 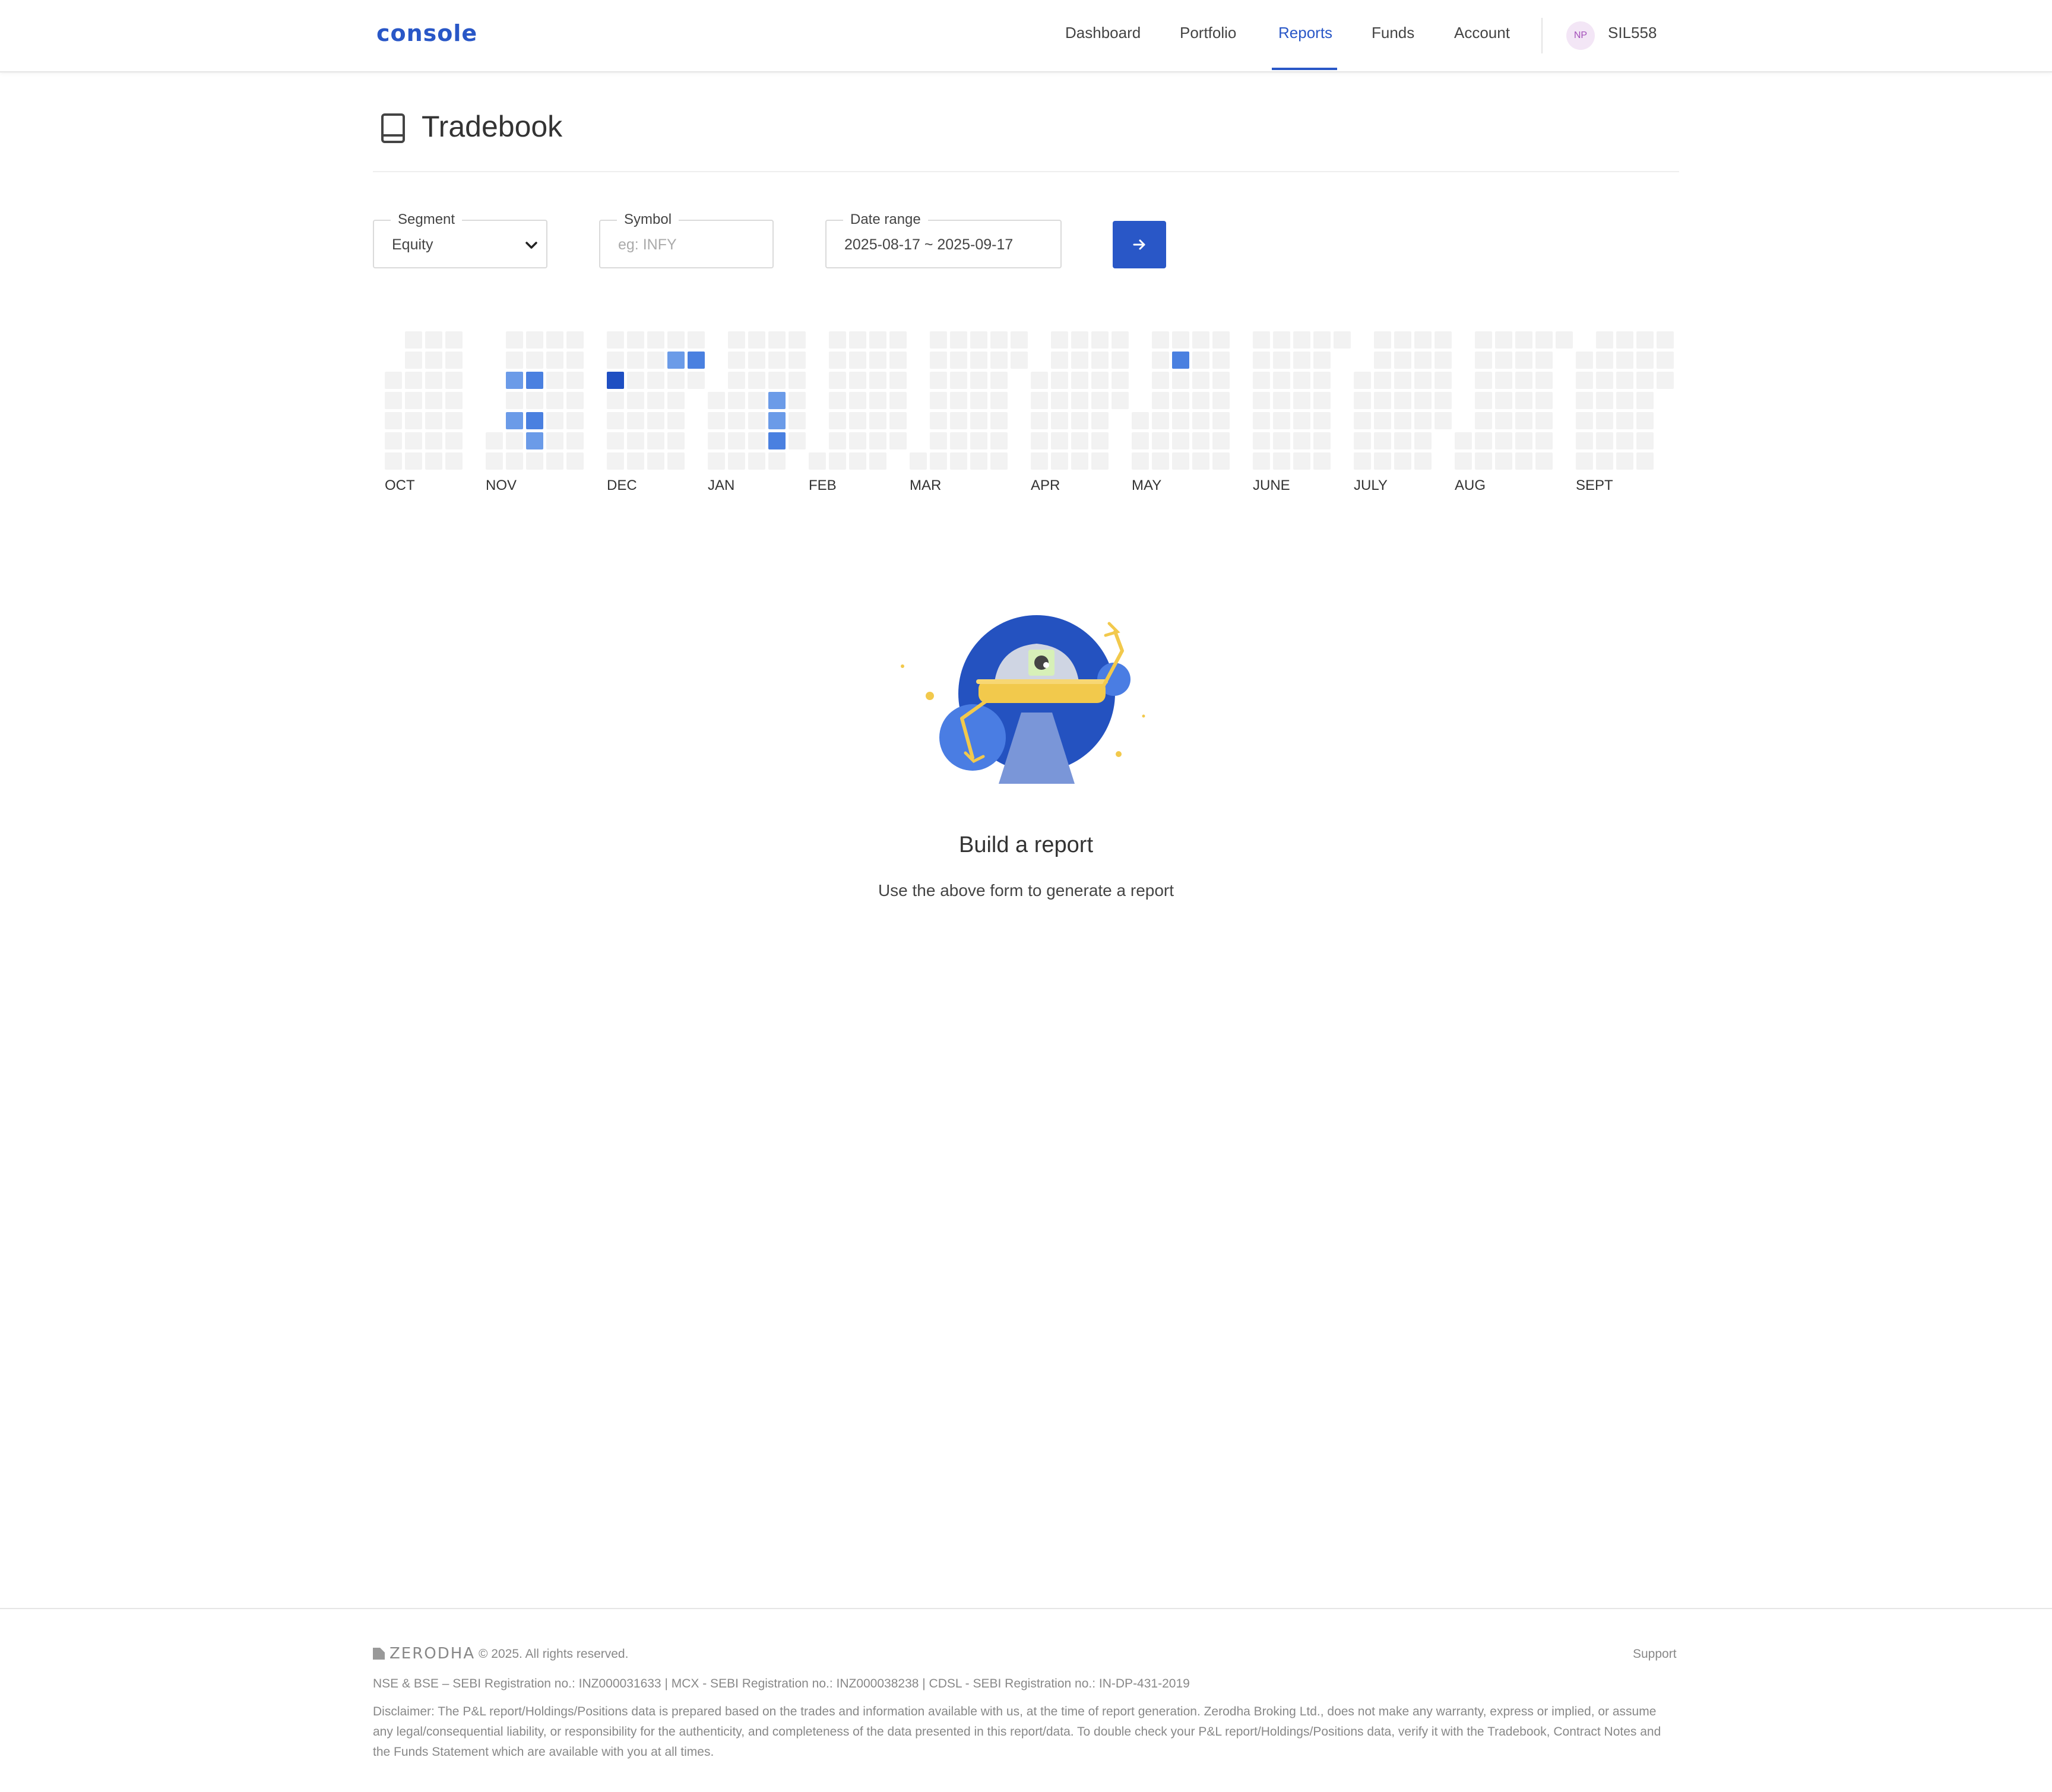 I want to click on submit-button, so click(x=1139, y=245).